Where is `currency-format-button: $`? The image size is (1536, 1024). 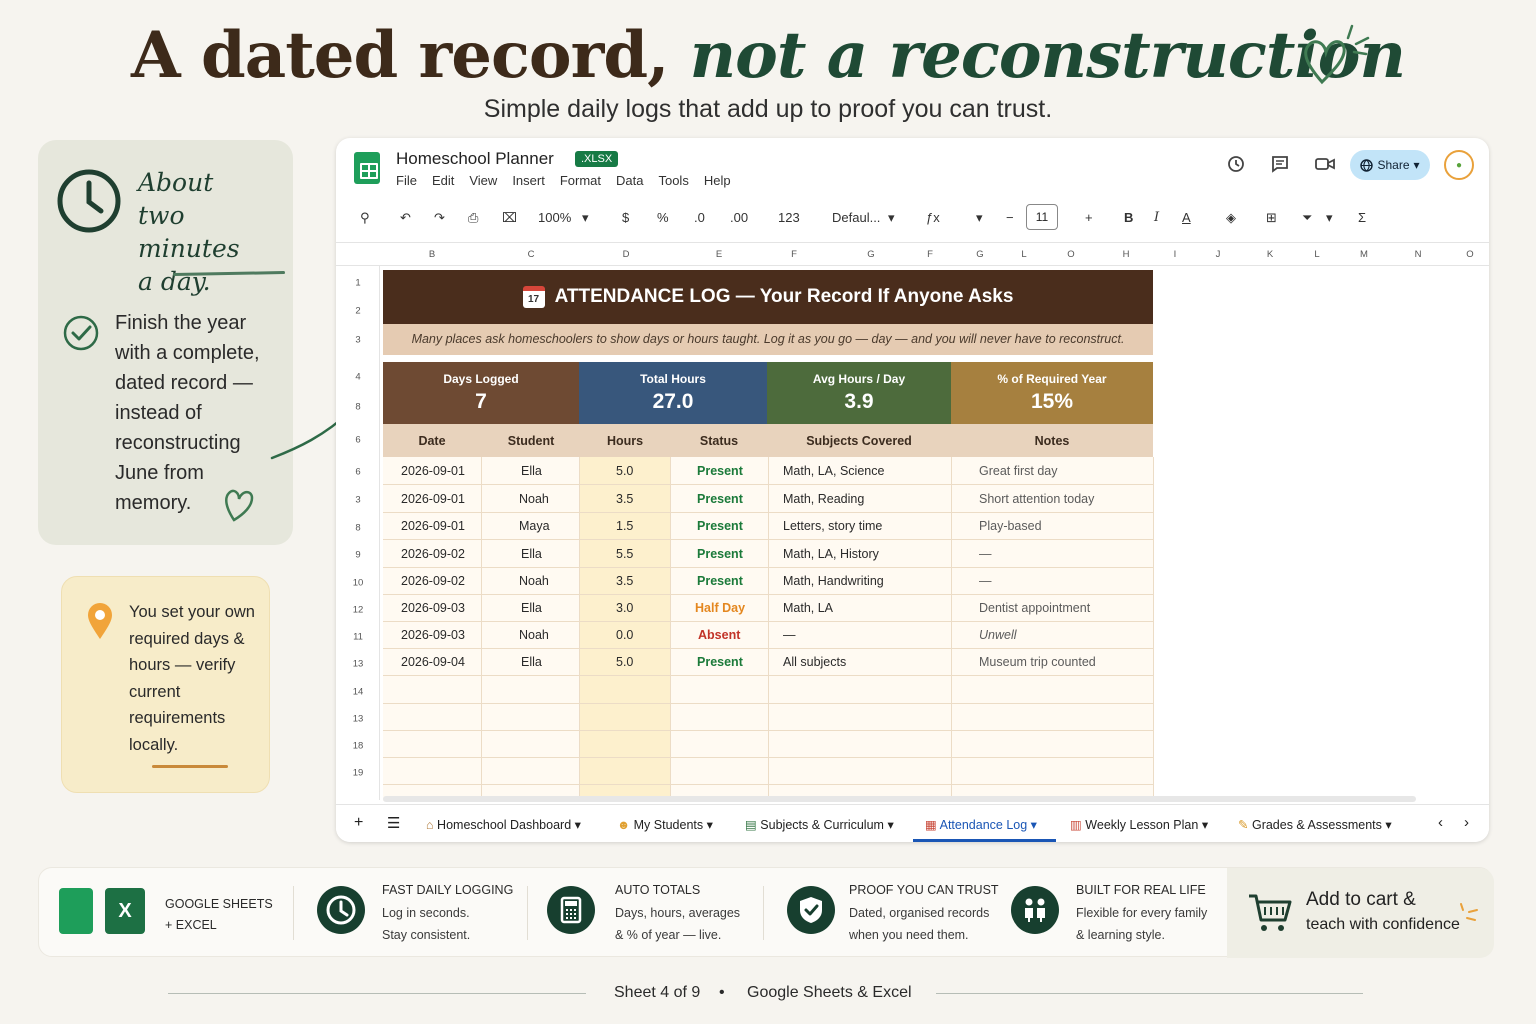 currency-format-button: $ is located at coordinates (625, 217).